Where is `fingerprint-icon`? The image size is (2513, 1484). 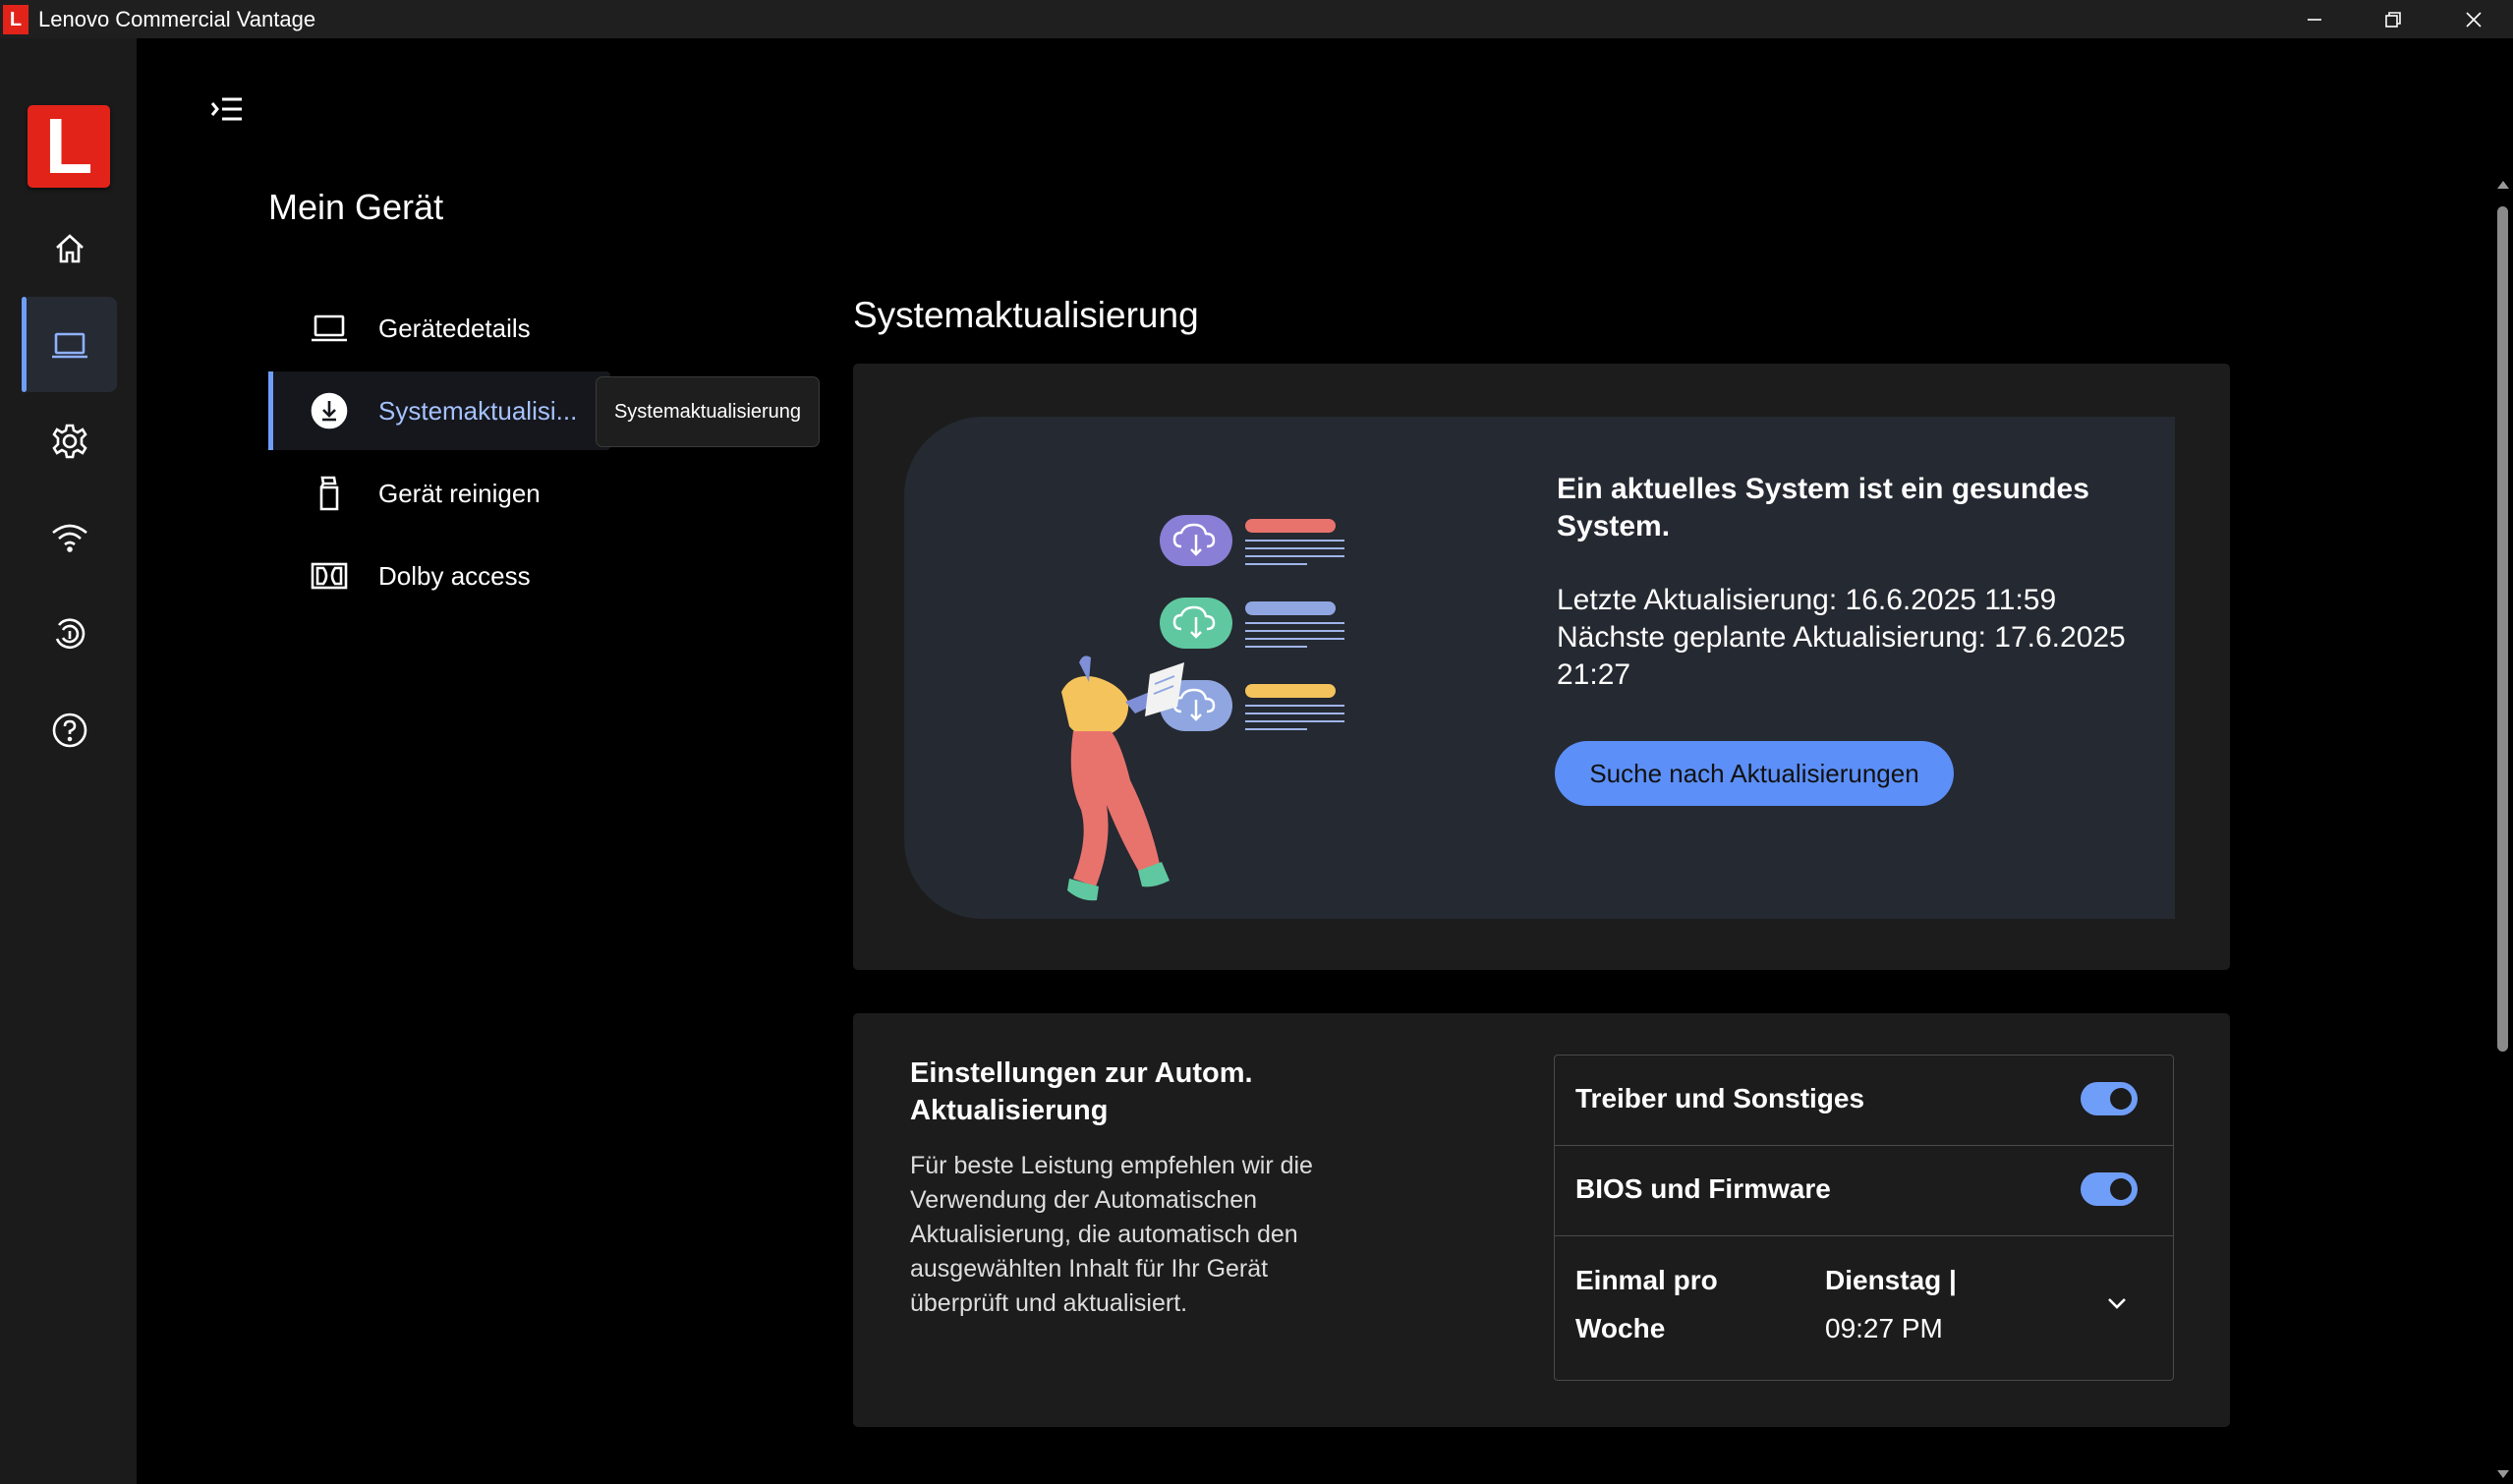 fingerprint-icon is located at coordinates (70, 633).